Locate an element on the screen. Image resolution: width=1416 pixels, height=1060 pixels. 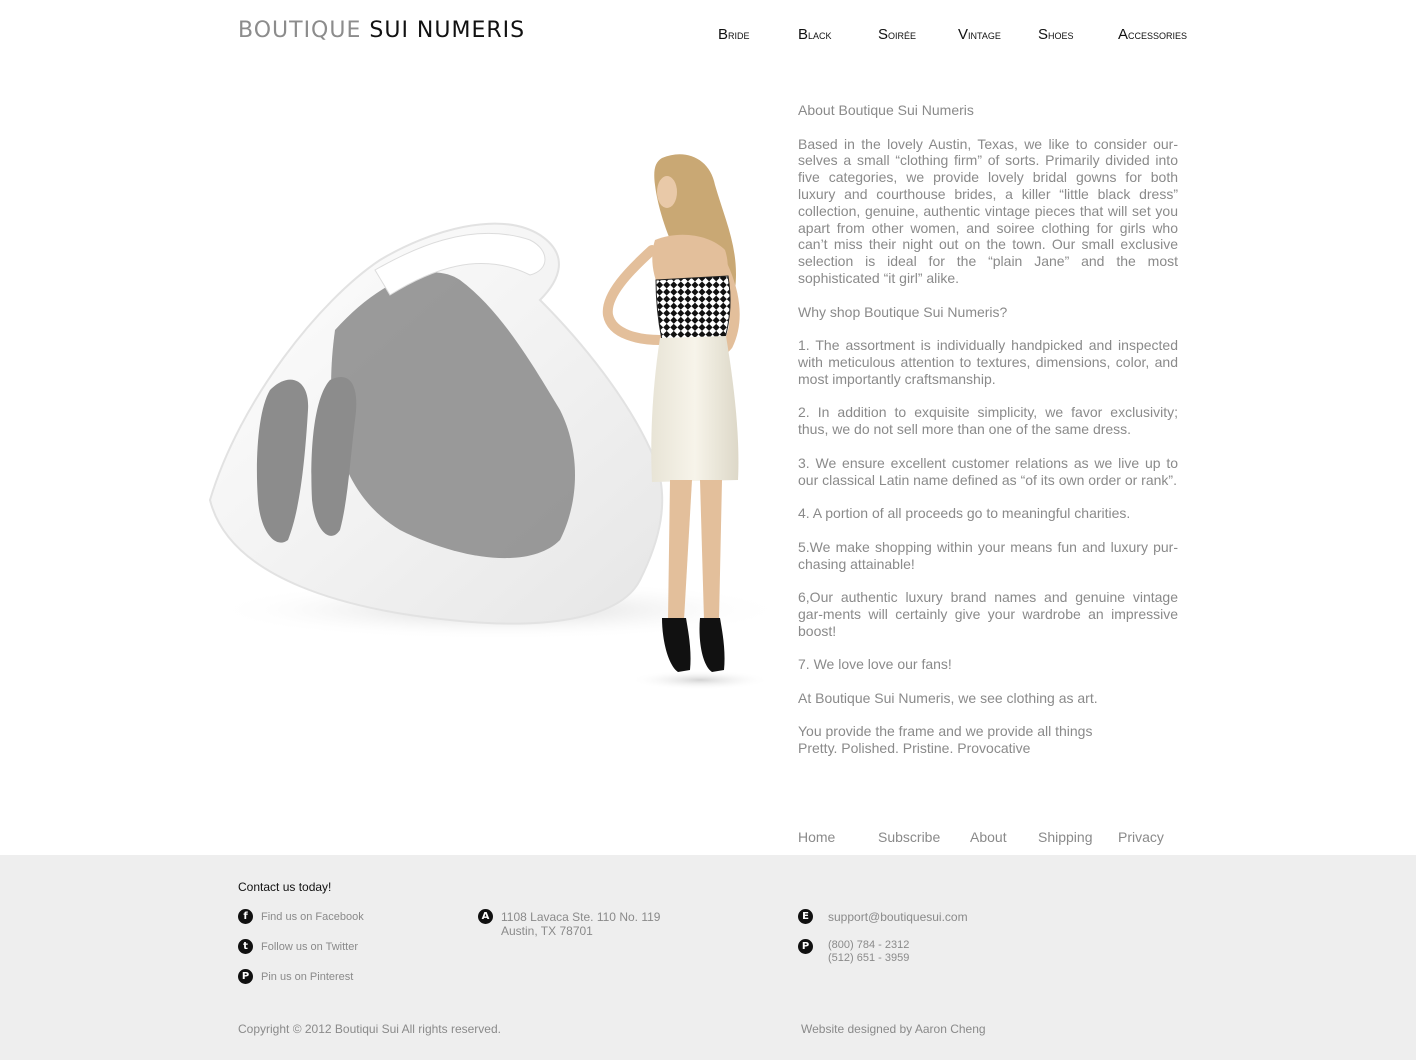
twitter-label: Follow us on Twitter is located at coordinates (310, 946).